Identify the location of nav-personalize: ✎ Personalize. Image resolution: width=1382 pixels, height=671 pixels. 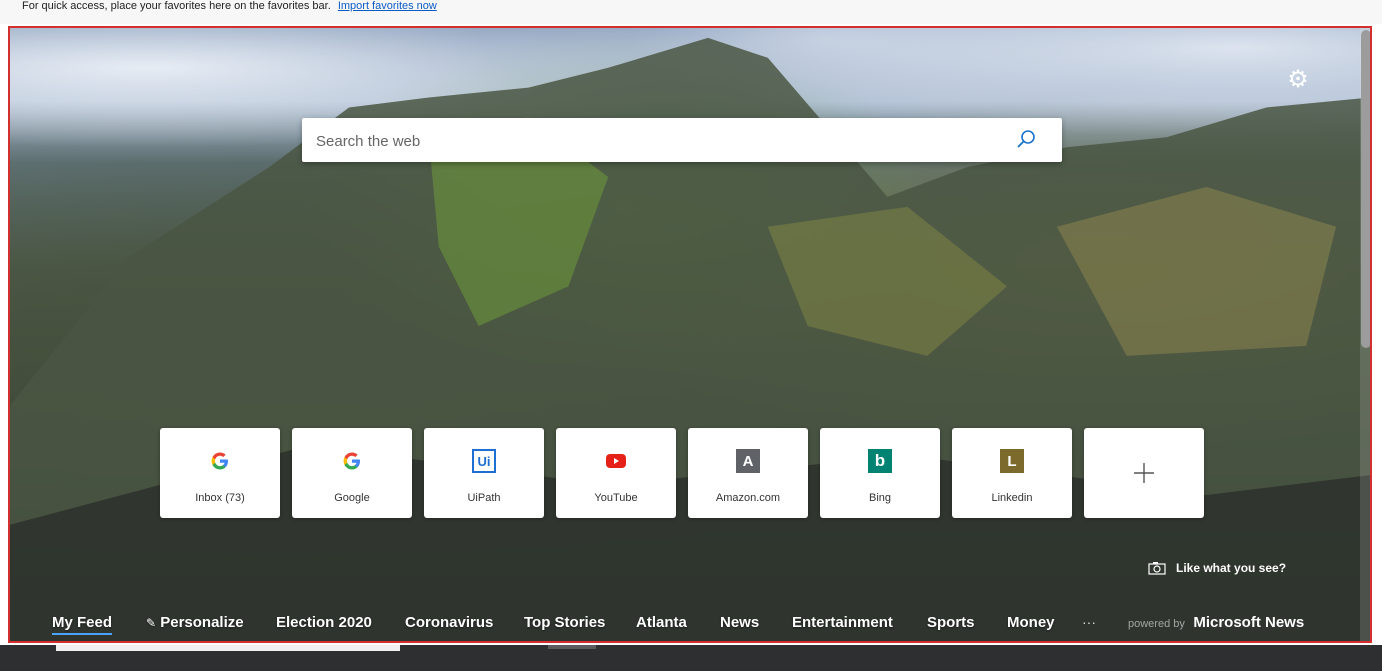
(195, 622).